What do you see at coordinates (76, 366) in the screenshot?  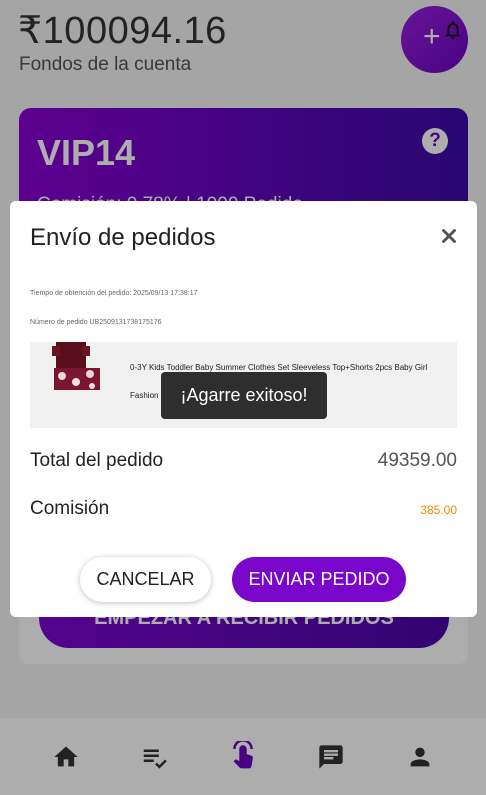 I see `product-image` at bounding box center [76, 366].